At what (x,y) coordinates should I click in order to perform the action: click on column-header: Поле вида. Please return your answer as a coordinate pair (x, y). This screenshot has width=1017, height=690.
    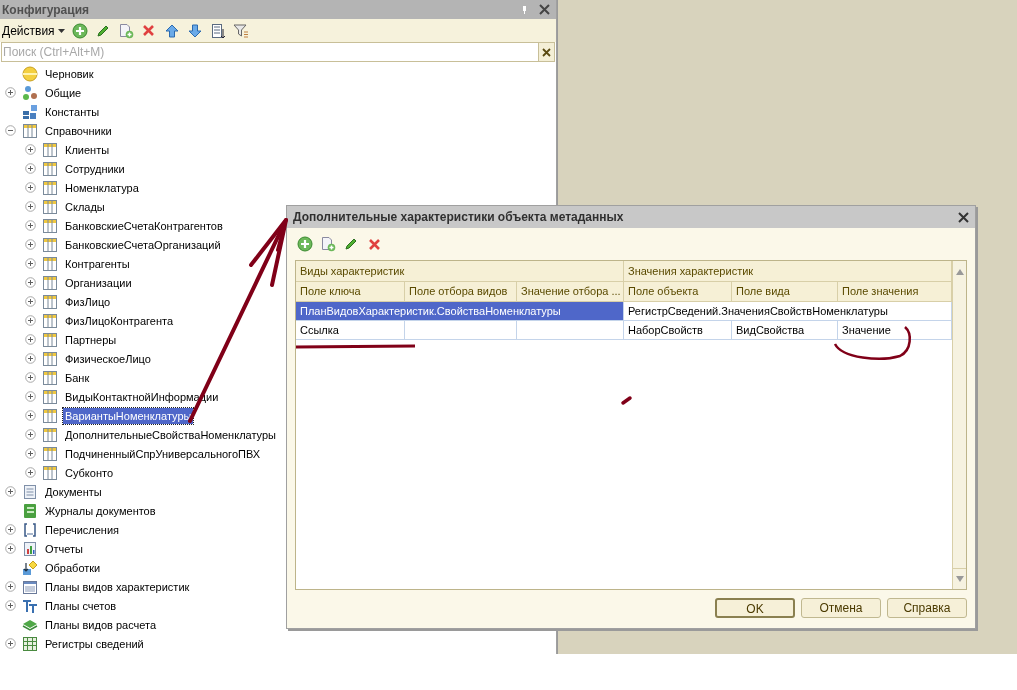
    Looking at the image, I should click on (785, 292).